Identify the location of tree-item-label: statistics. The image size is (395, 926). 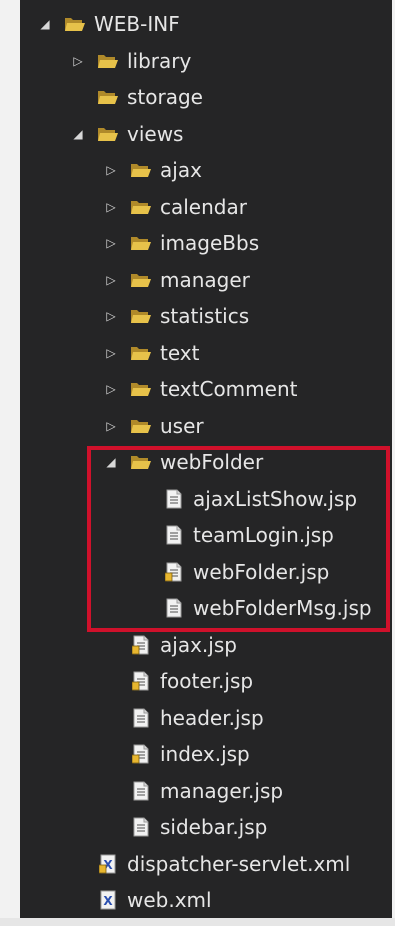
(205, 316).